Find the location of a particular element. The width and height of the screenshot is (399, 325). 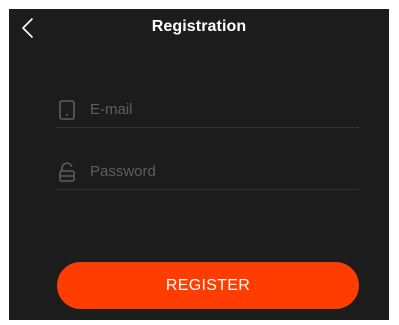

phone-icon is located at coordinates (67, 110).